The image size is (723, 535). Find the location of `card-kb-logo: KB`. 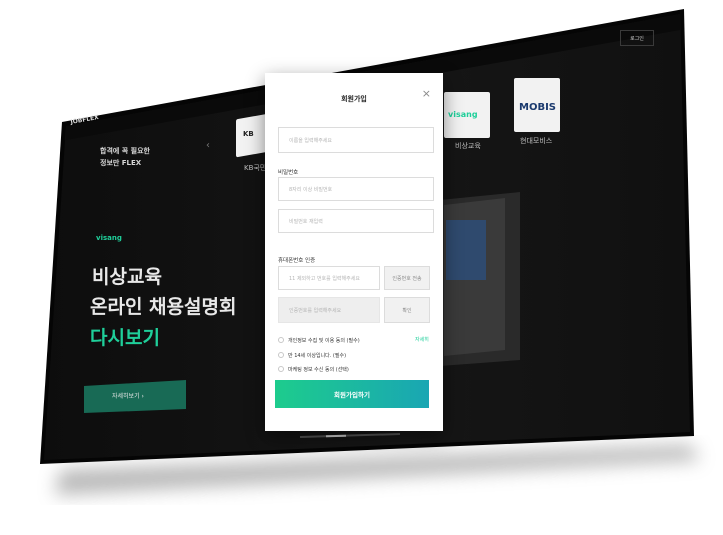

card-kb-logo: KB is located at coordinates (248, 134).